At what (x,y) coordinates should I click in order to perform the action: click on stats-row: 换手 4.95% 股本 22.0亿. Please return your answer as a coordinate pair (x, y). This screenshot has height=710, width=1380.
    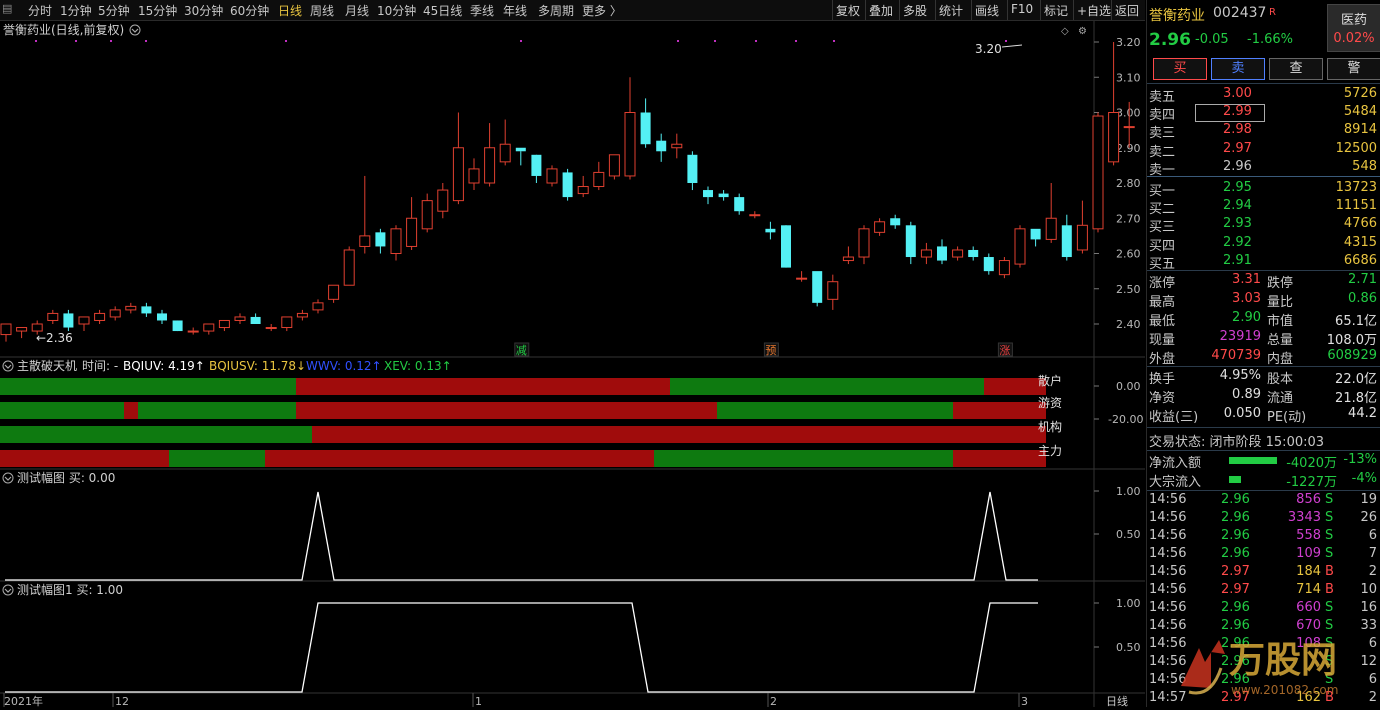
    Looking at the image, I should click on (1263, 377).